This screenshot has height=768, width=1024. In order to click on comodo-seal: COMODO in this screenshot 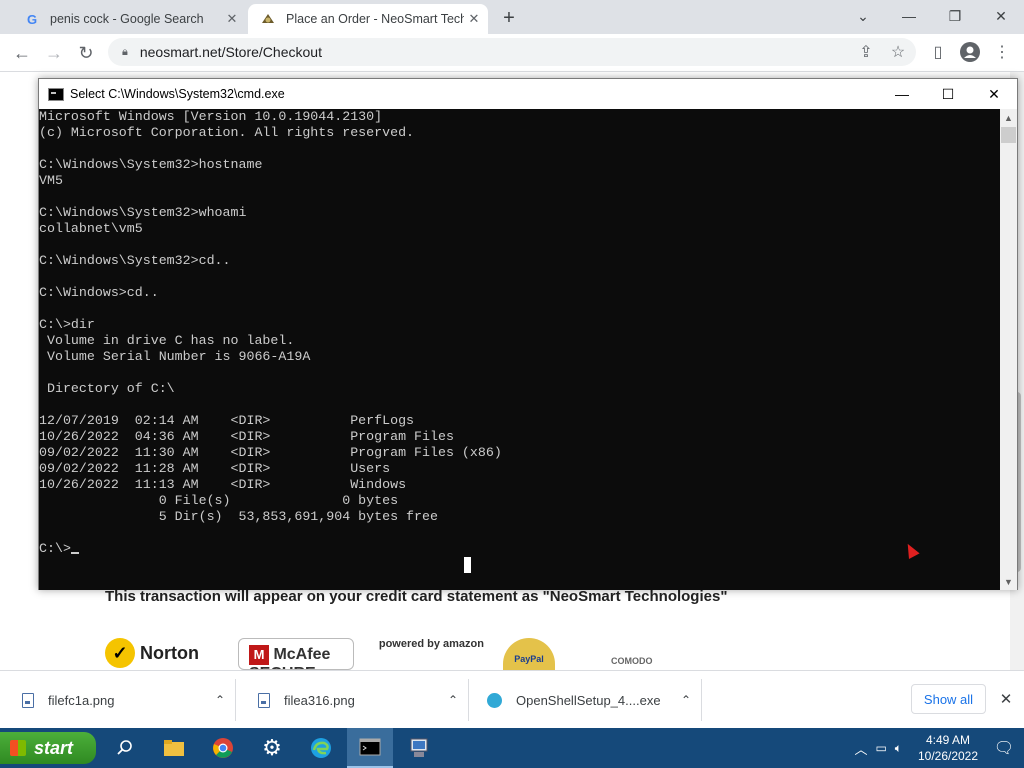, I will do `click(632, 661)`.